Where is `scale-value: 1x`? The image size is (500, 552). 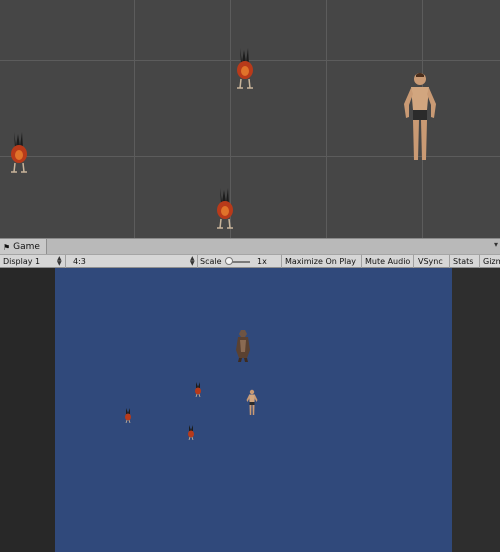
scale-value: 1x is located at coordinates (262, 261).